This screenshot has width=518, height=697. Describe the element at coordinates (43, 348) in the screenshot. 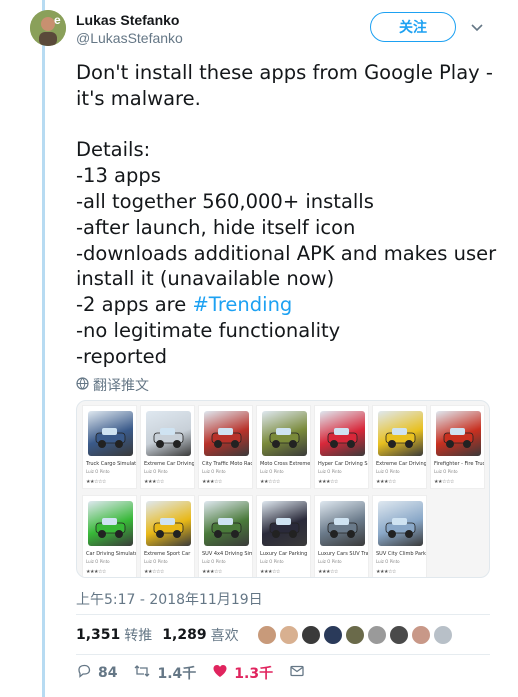

I see `thread-line` at that location.